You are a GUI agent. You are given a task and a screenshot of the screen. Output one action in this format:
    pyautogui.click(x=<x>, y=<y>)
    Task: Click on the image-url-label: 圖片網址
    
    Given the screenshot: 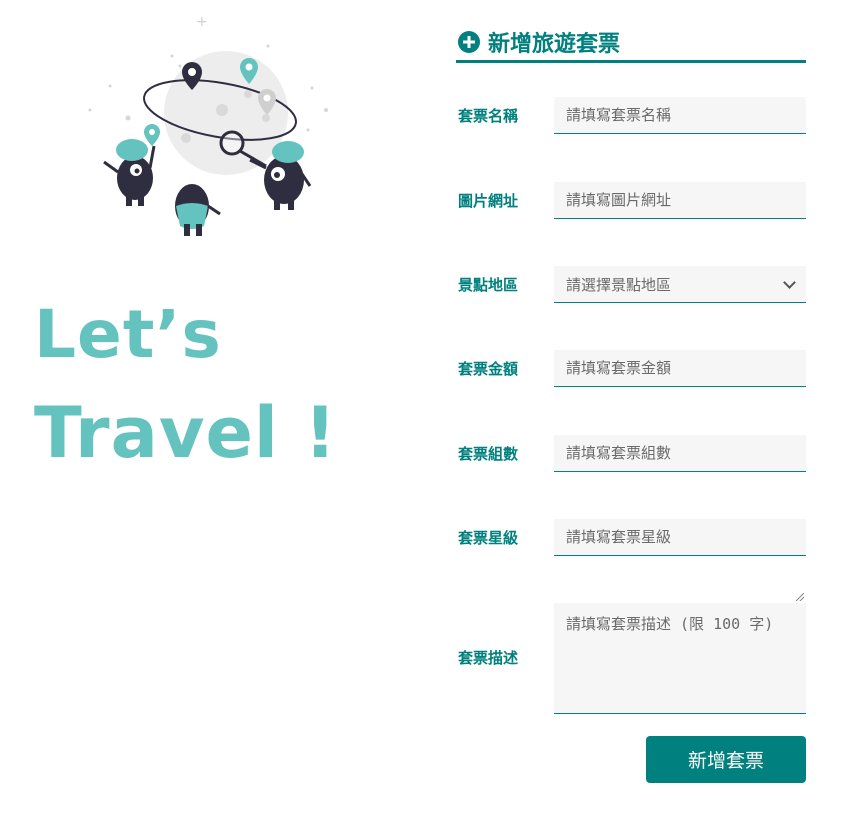 What is the action you would take?
    pyautogui.click(x=488, y=201)
    